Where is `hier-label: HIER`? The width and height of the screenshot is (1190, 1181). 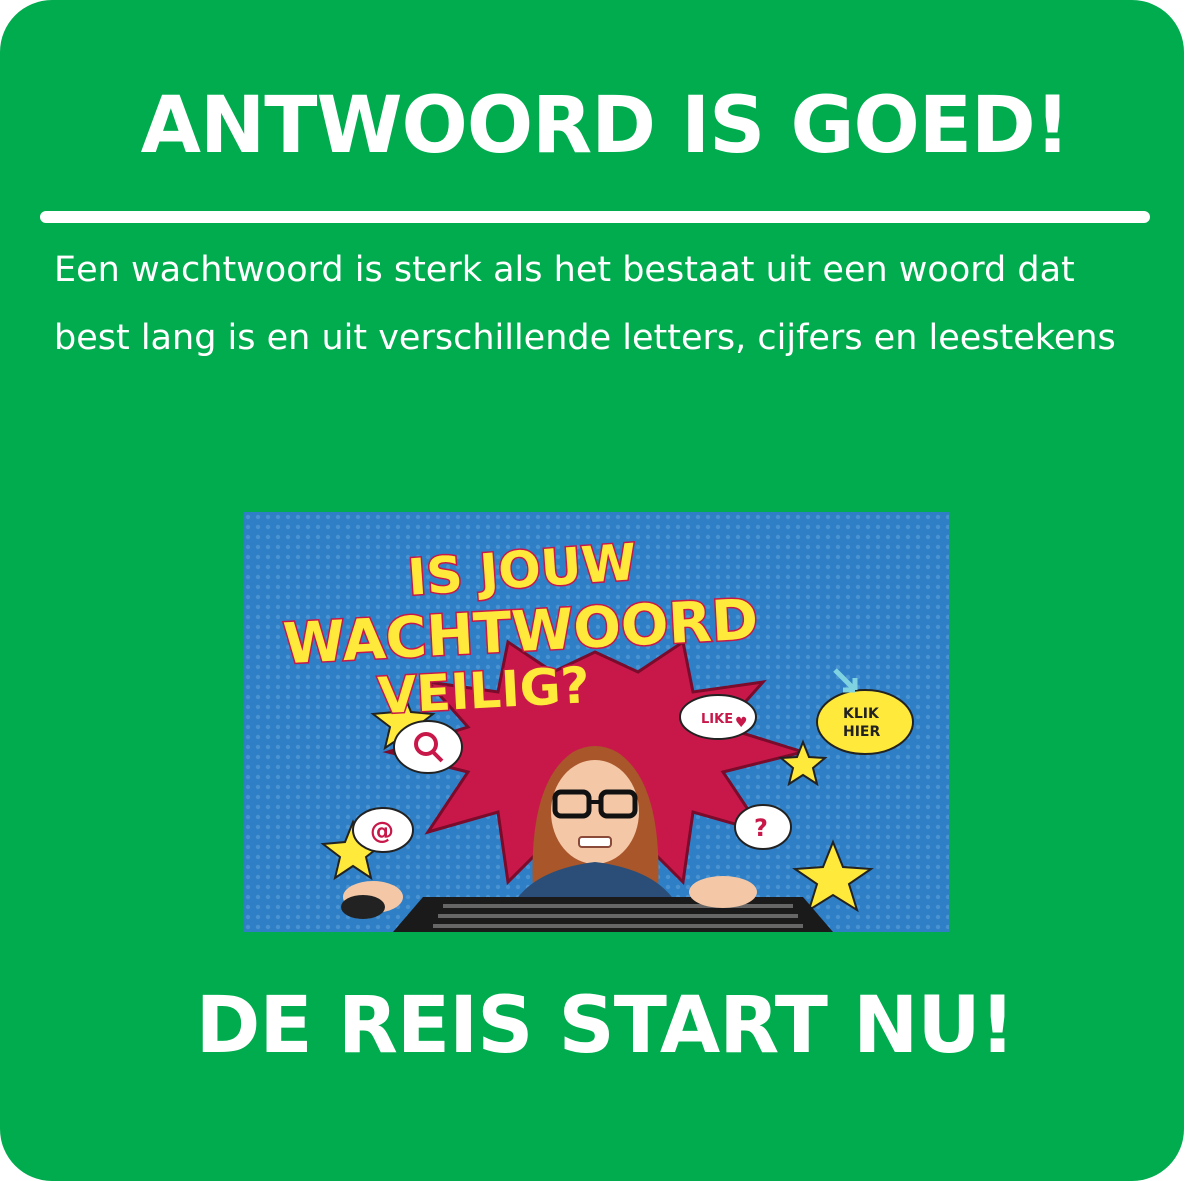
hier-label: HIER is located at coordinates (861, 732).